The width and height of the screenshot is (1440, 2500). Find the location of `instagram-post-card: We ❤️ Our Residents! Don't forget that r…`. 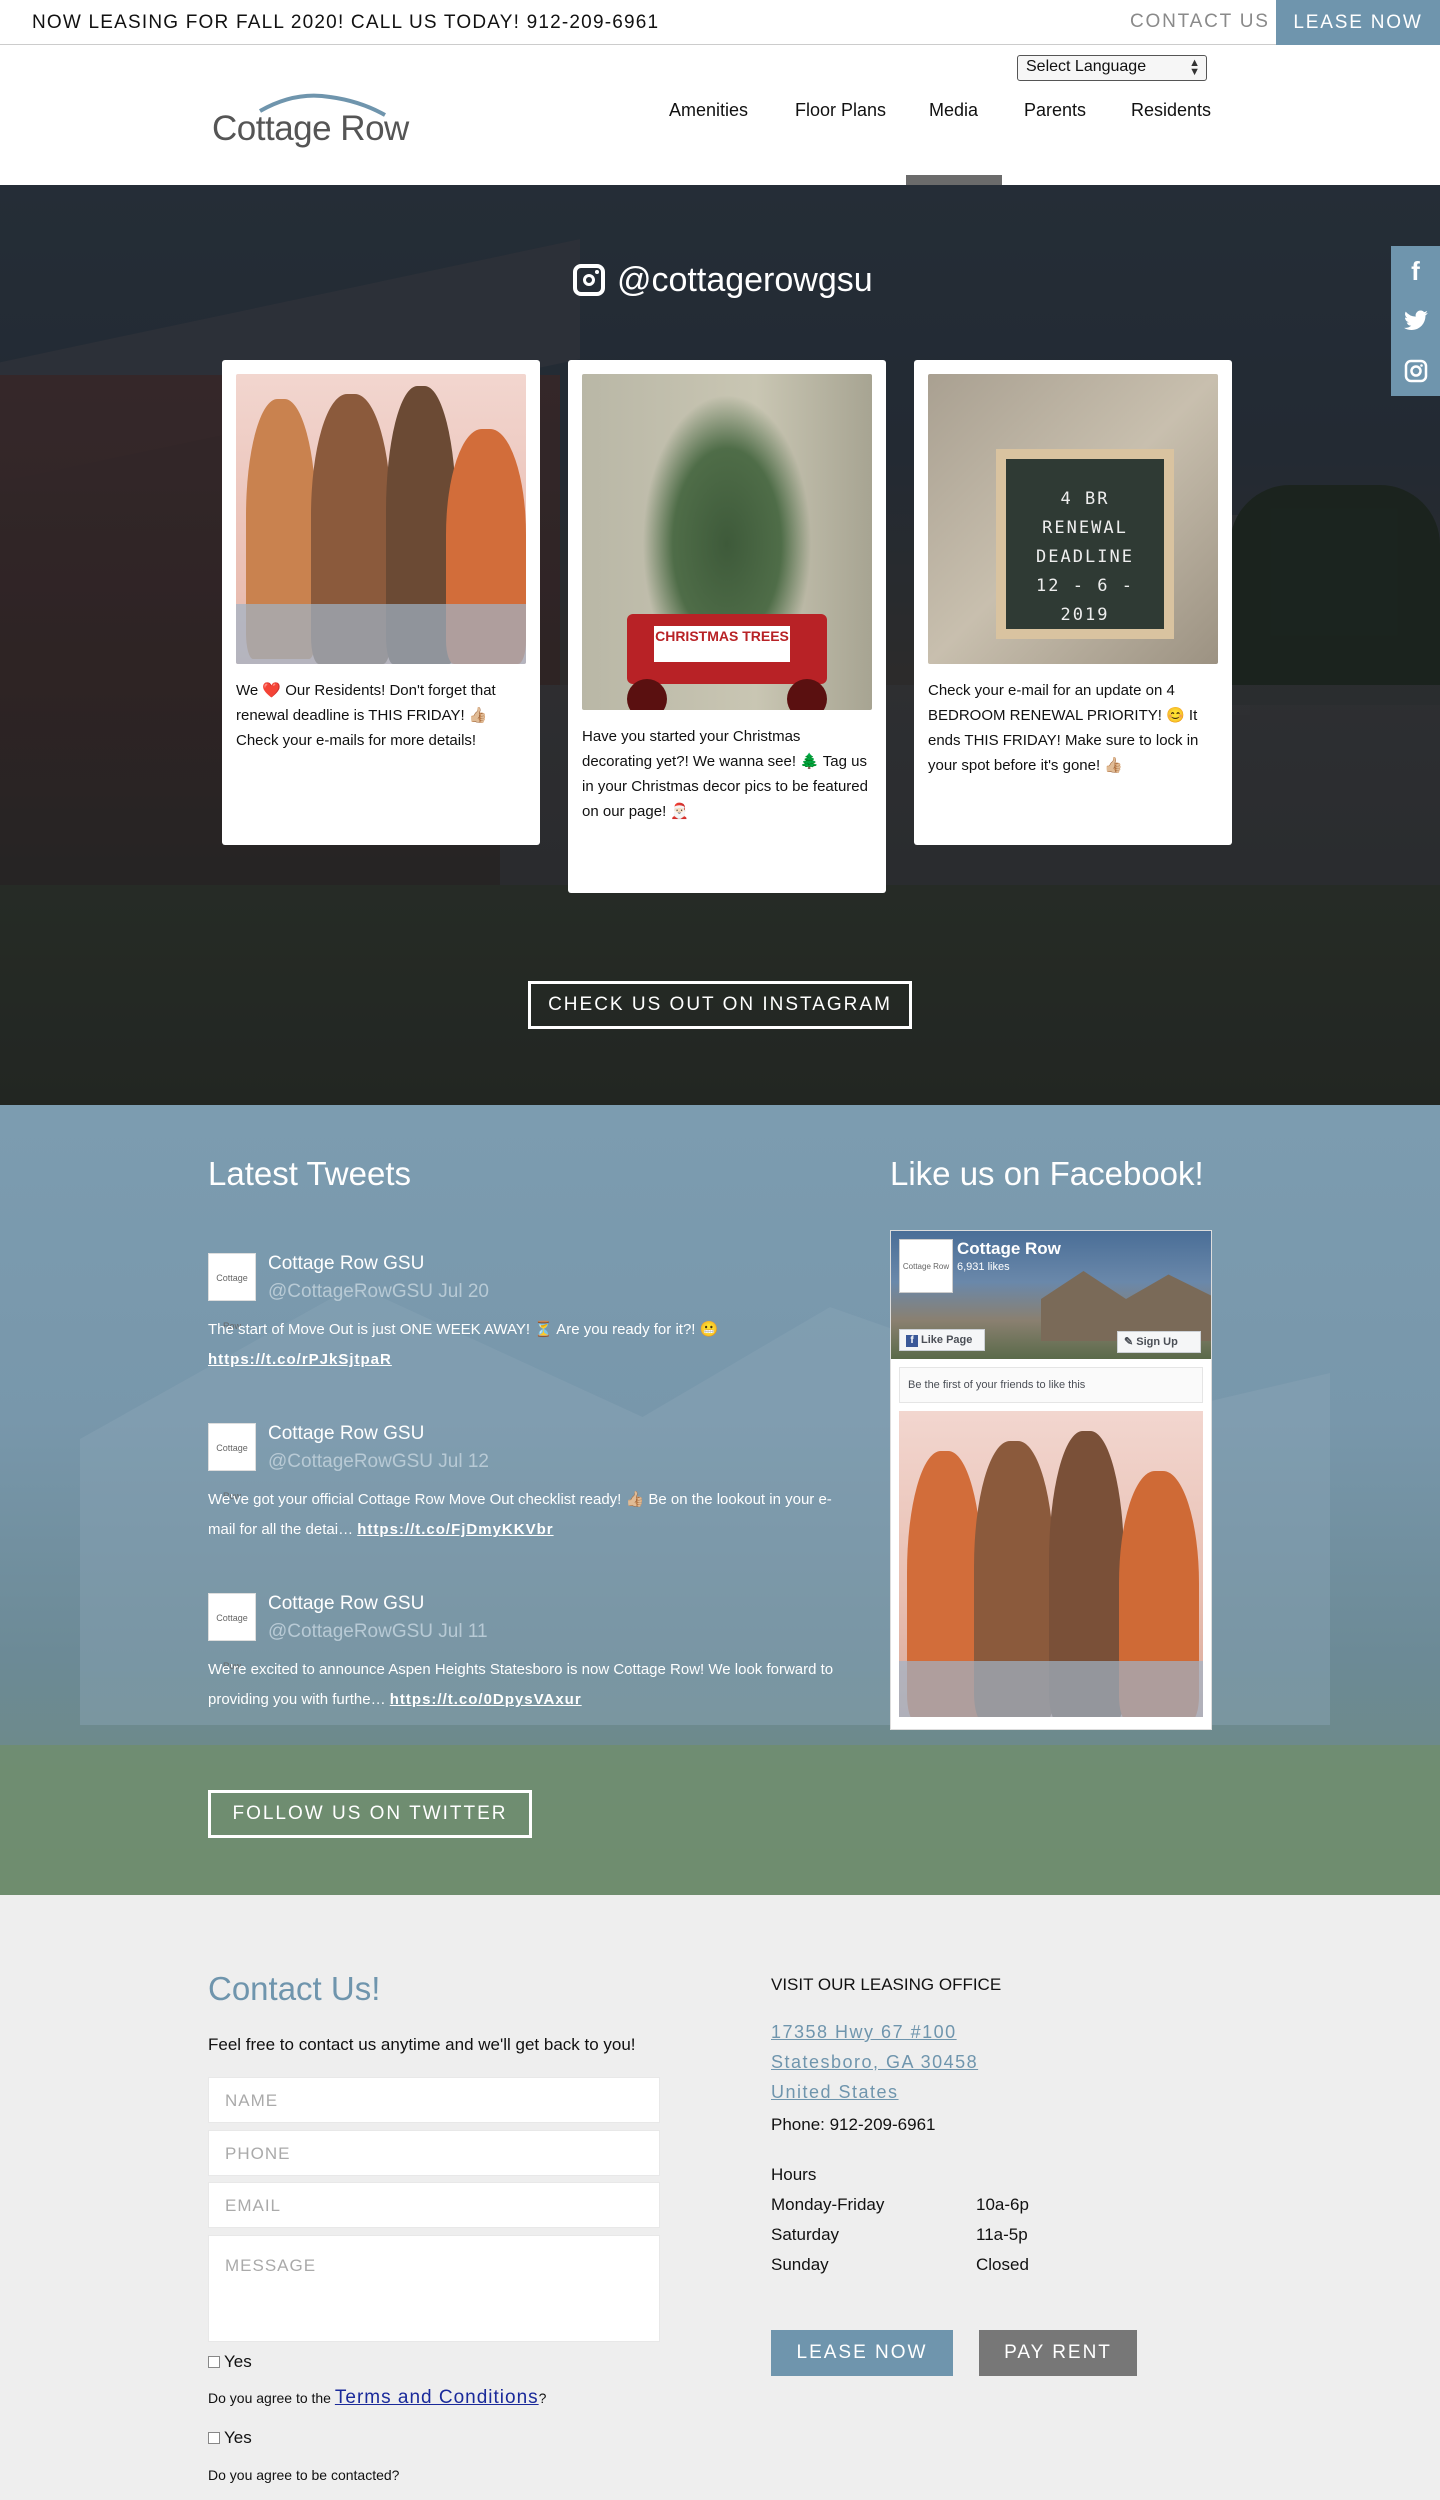

instagram-post-card: We ❤️ Our Residents! Don't forget that r… is located at coordinates (381, 602).